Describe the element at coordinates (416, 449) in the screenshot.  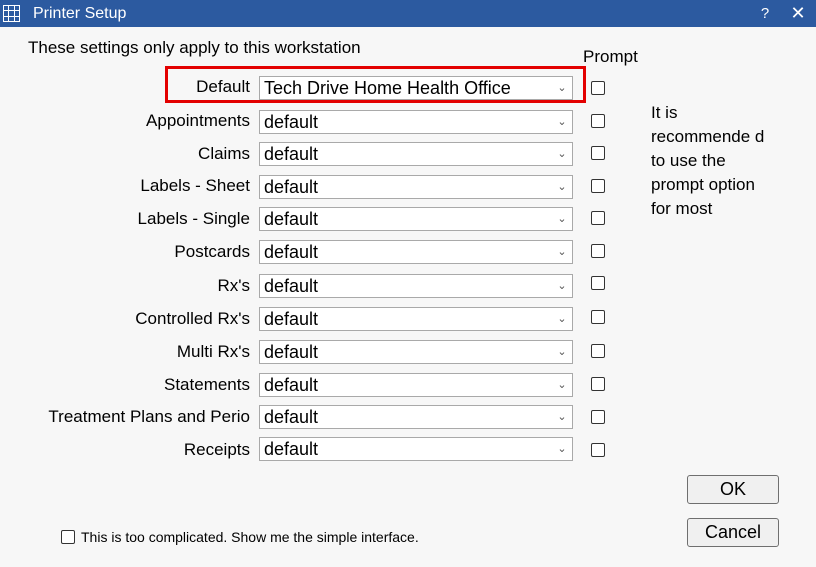
I see `printer-select-receipts: default ⌄` at that location.